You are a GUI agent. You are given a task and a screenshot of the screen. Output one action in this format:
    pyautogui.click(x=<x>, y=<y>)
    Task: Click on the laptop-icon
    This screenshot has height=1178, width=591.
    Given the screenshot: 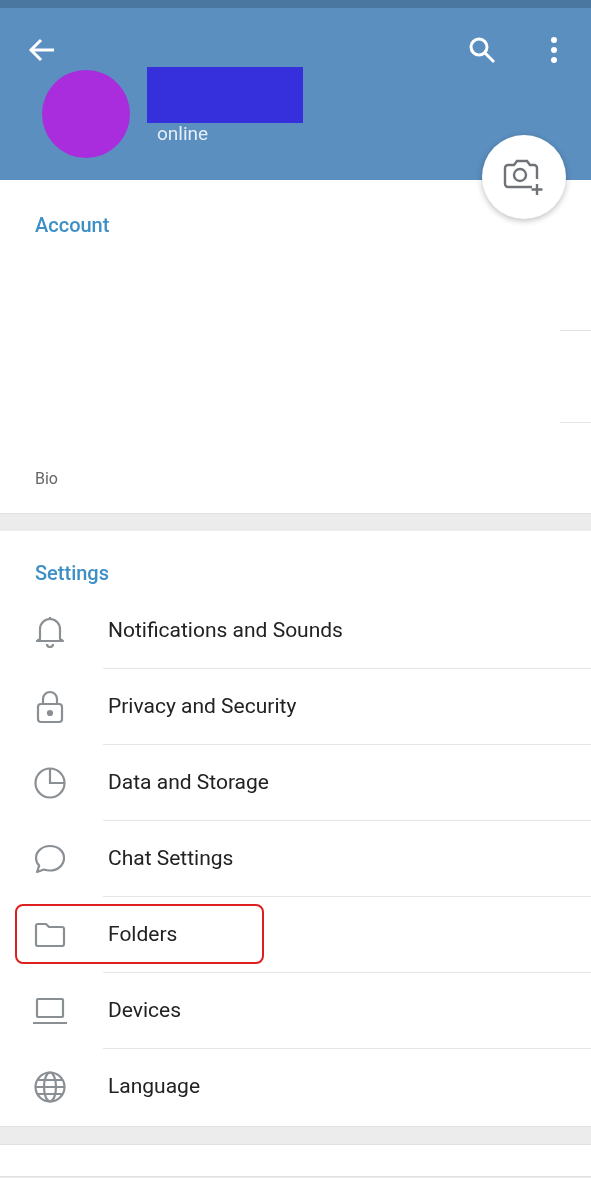 What is the action you would take?
    pyautogui.click(x=50, y=1011)
    